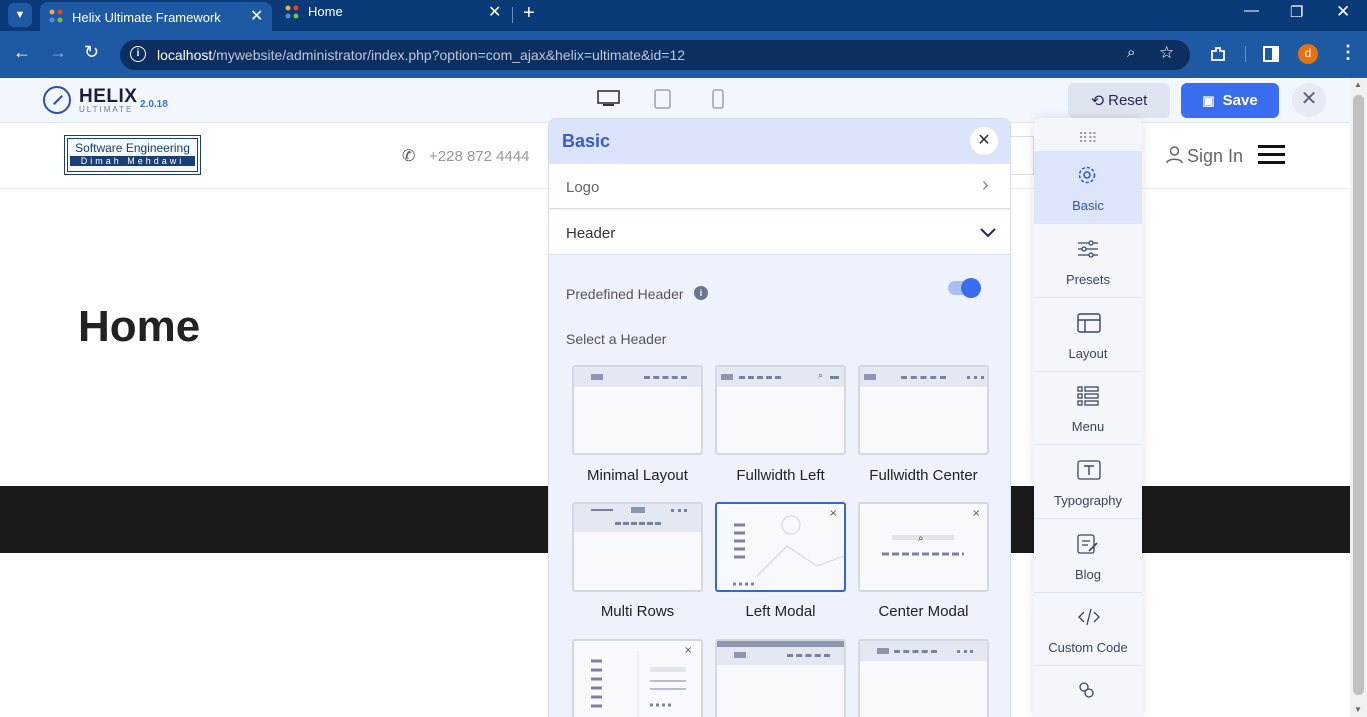 This screenshot has height=717, width=1367. I want to click on site-phone: +228 872 4444, so click(479, 156).